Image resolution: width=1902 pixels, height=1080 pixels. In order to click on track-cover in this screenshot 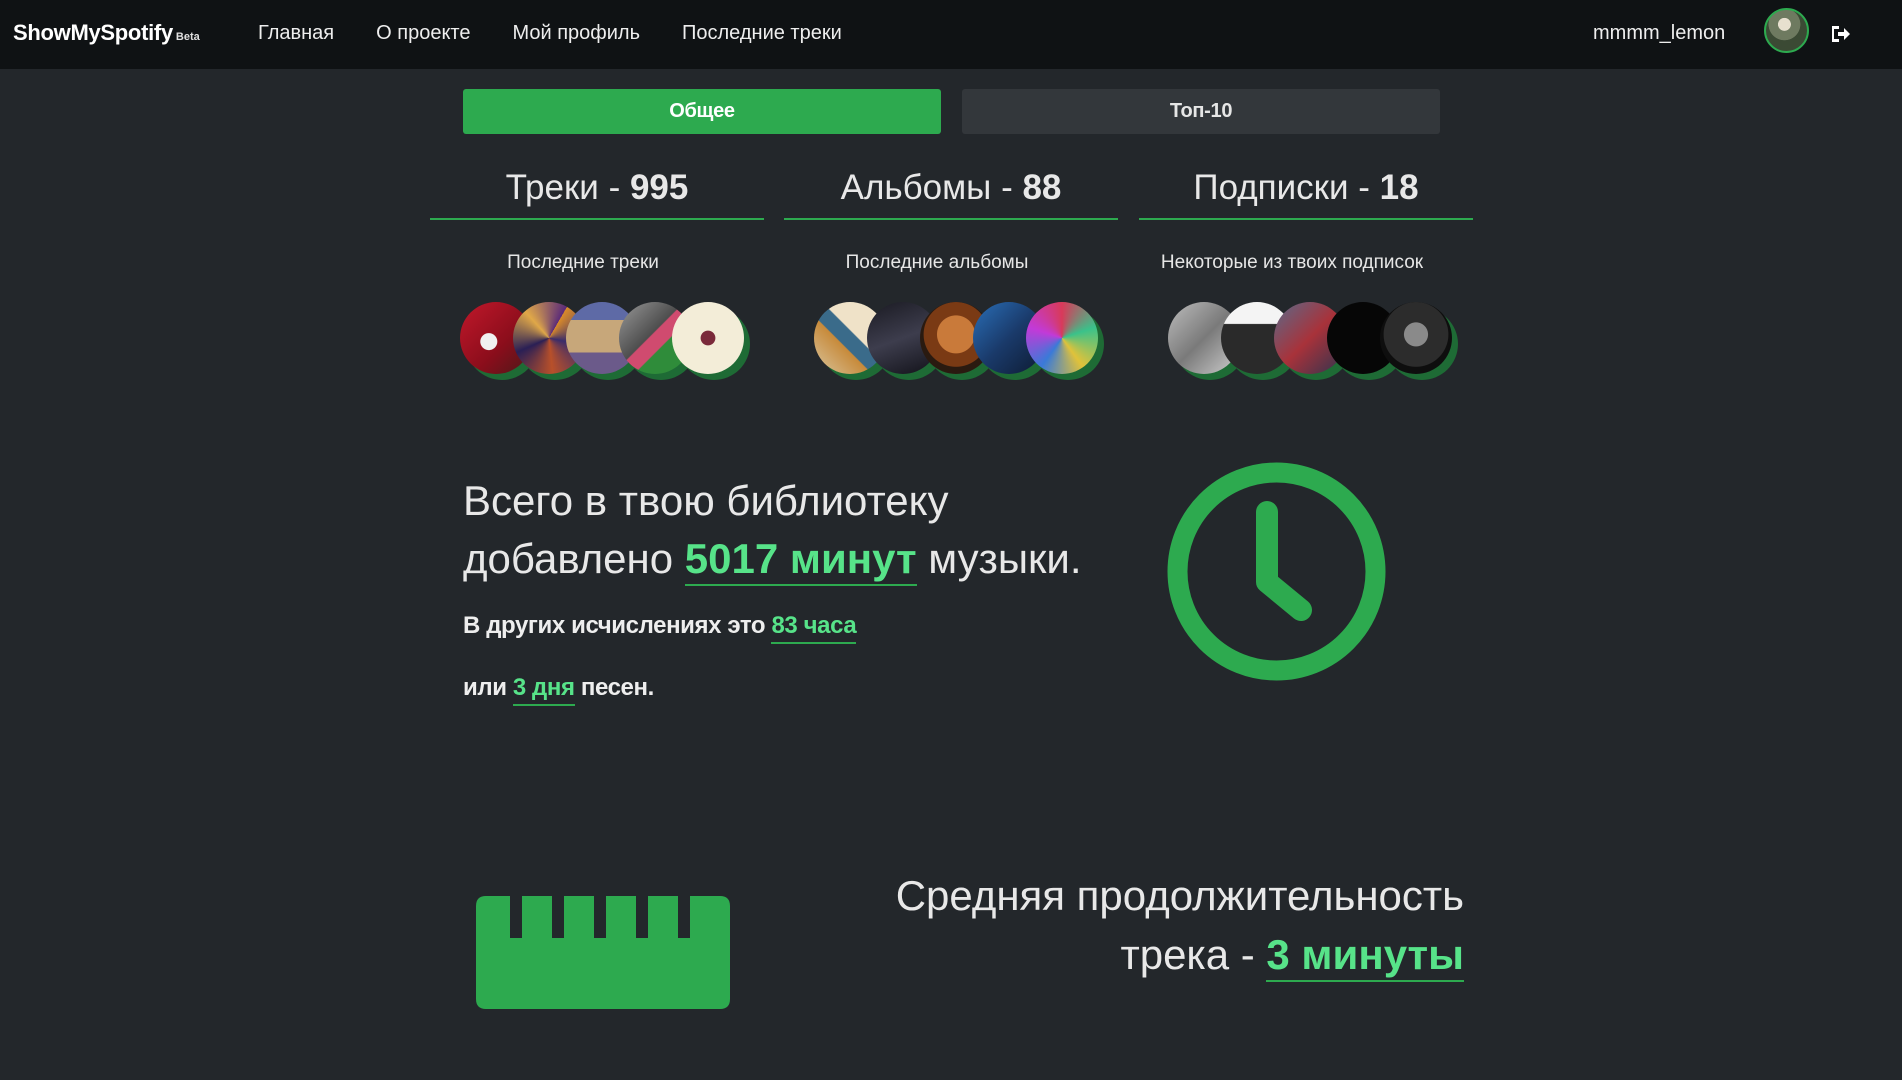, I will do `click(711, 341)`.